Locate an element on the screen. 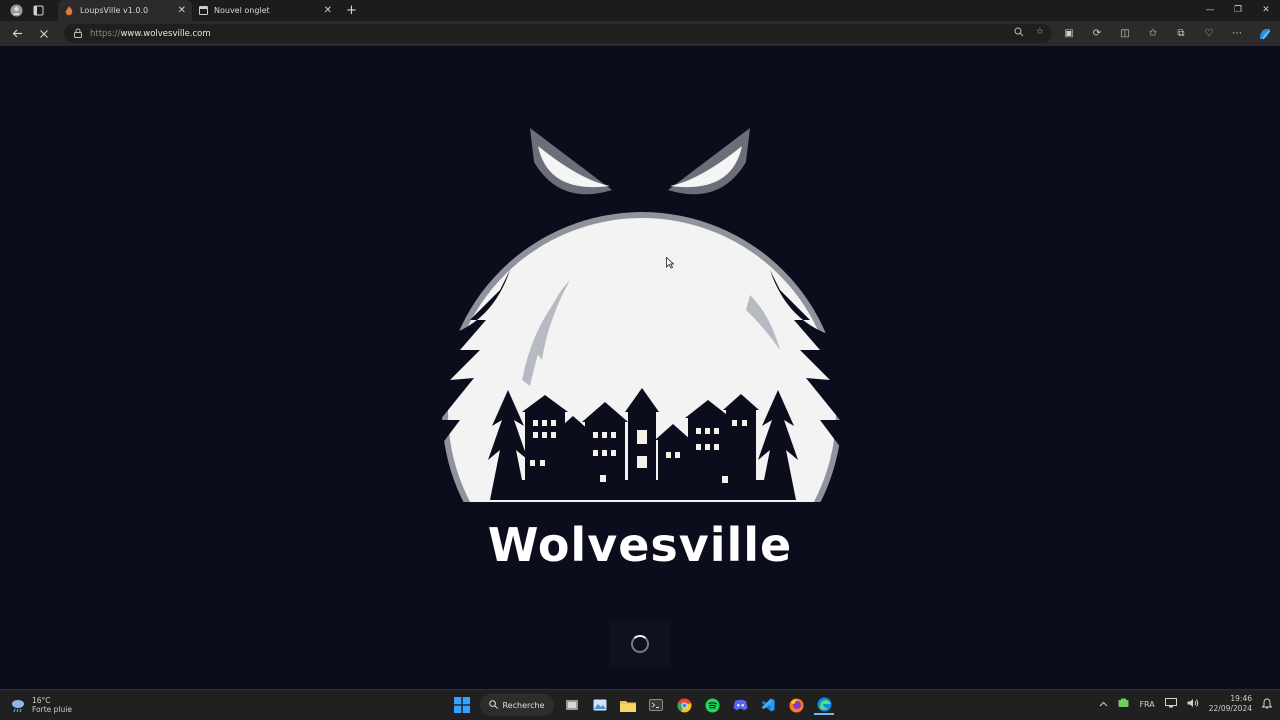  search-icon is located at coordinates (494, 705).